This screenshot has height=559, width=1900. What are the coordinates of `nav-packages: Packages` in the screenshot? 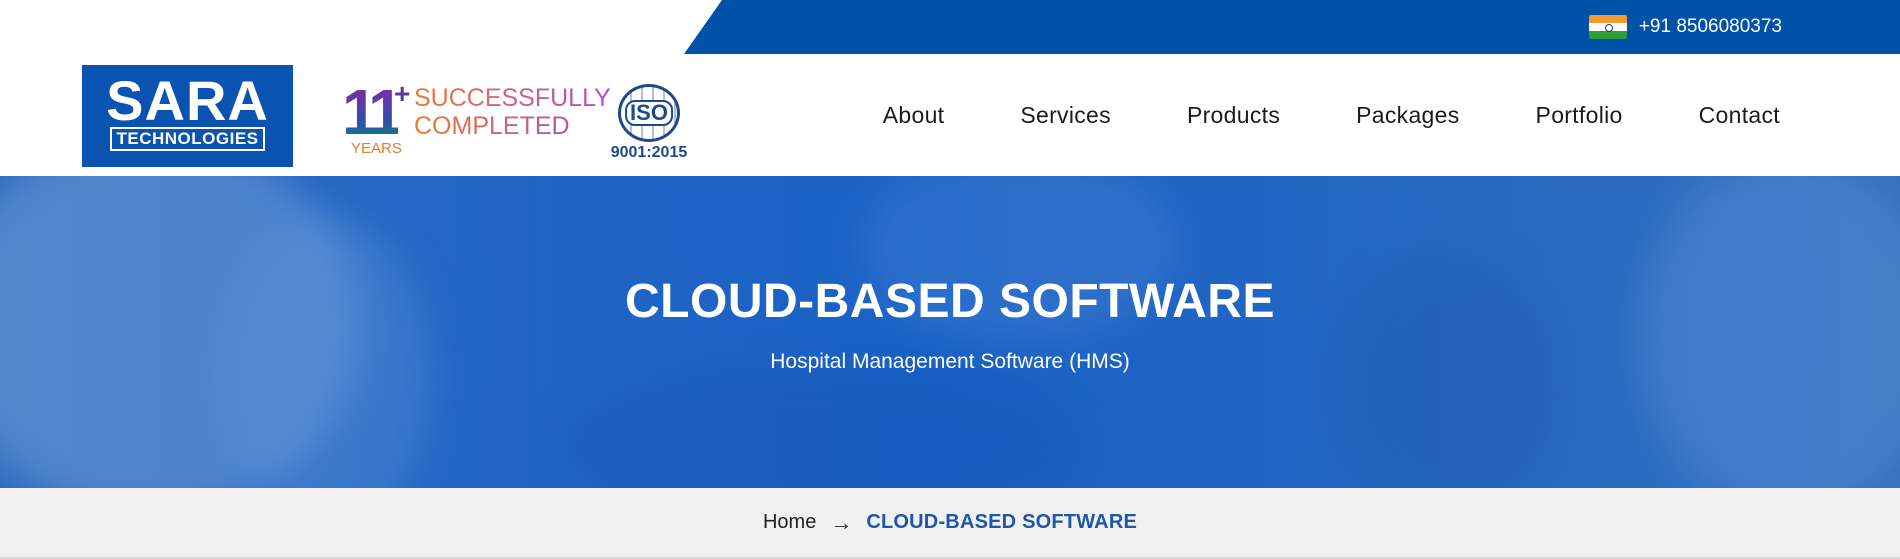 It's located at (1407, 115).